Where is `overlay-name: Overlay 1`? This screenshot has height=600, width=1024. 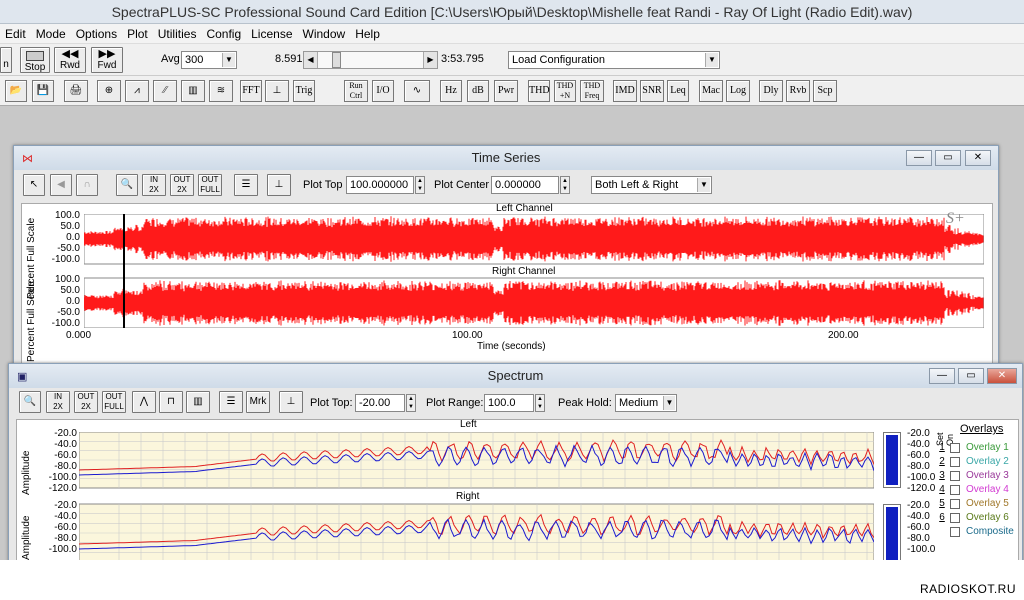 overlay-name: Overlay 1 is located at coordinates (987, 447).